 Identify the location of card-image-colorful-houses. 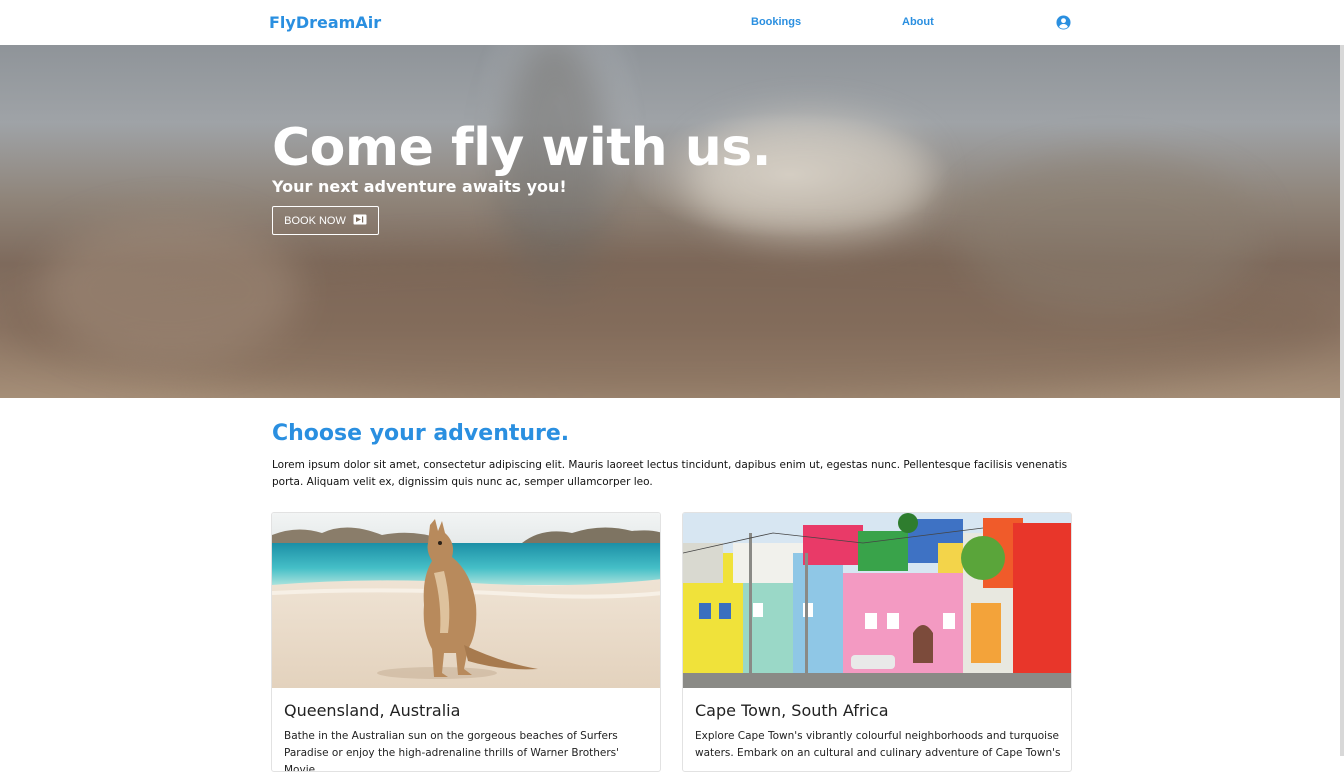
(877, 600).